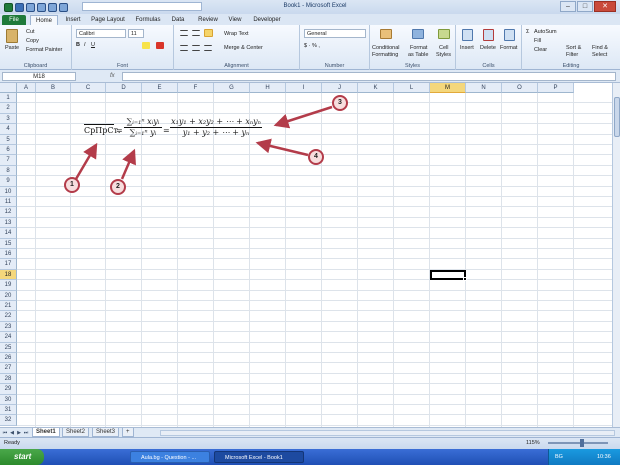 The image size is (620, 465). Describe the element at coordinates (418, 34) in the screenshot. I see `format-as-table-icon` at that location.